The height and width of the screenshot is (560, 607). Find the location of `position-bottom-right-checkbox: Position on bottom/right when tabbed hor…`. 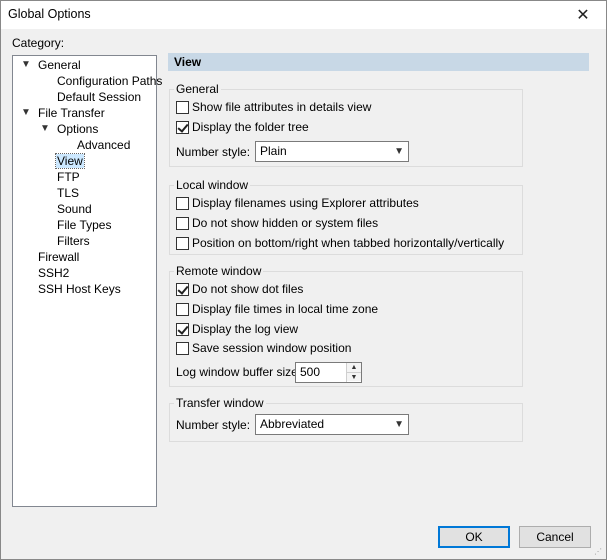

position-bottom-right-checkbox: Position on bottom/right when tabbed hor… is located at coordinates (340, 243).